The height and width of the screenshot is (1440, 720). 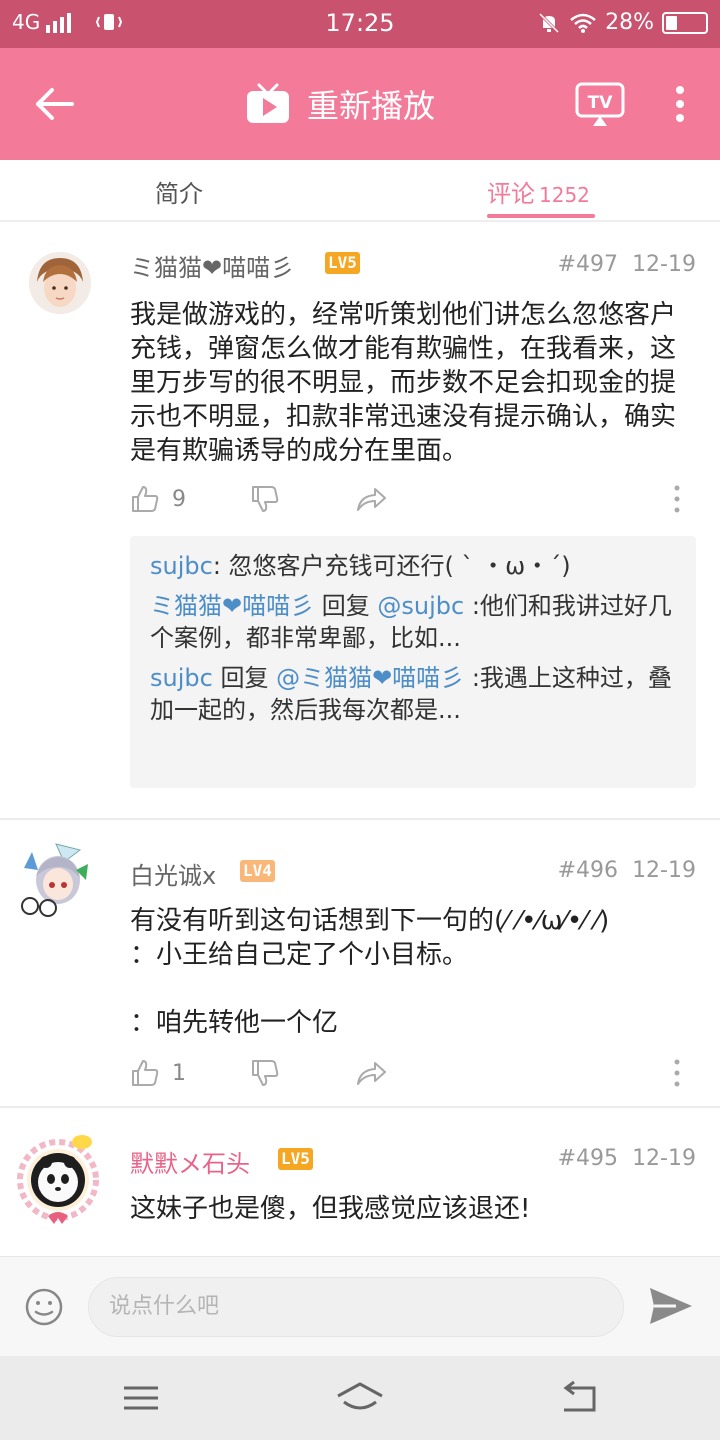 I want to click on comment-input-bar: 说点什么吧, so click(x=360, y=1306).